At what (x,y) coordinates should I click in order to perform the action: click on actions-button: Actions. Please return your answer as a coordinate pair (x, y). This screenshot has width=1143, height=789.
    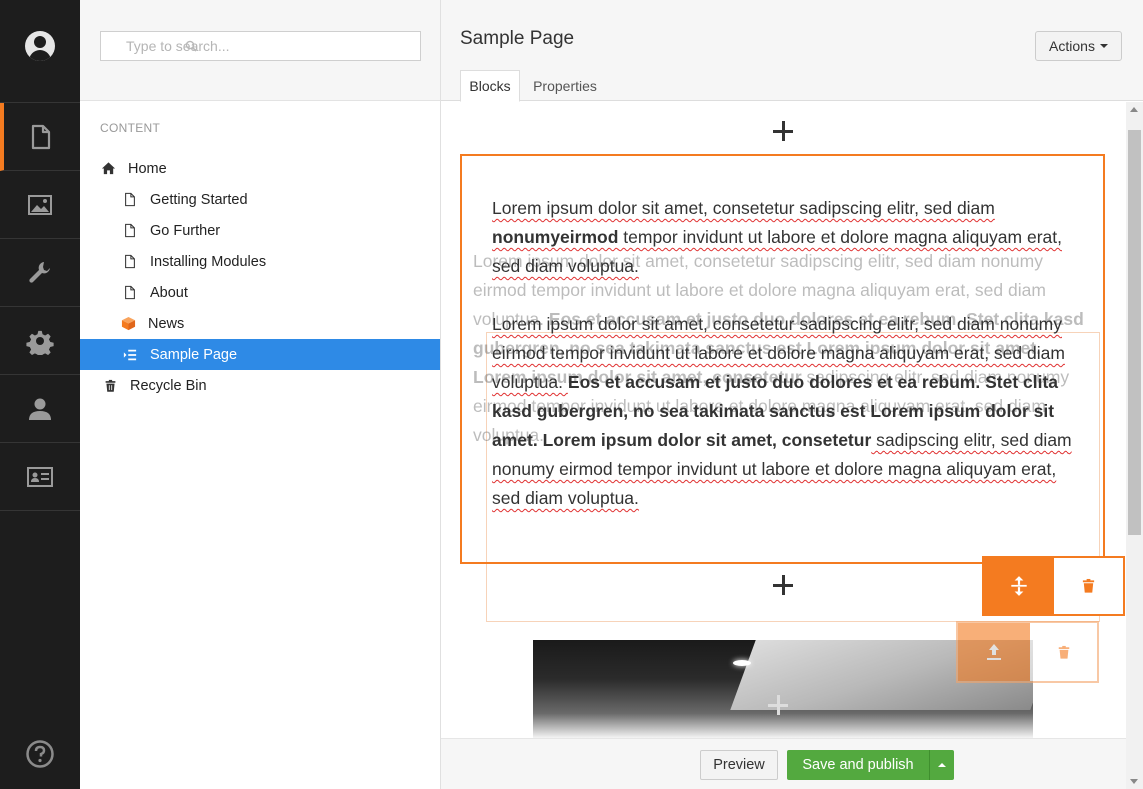
    Looking at the image, I should click on (1078, 46).